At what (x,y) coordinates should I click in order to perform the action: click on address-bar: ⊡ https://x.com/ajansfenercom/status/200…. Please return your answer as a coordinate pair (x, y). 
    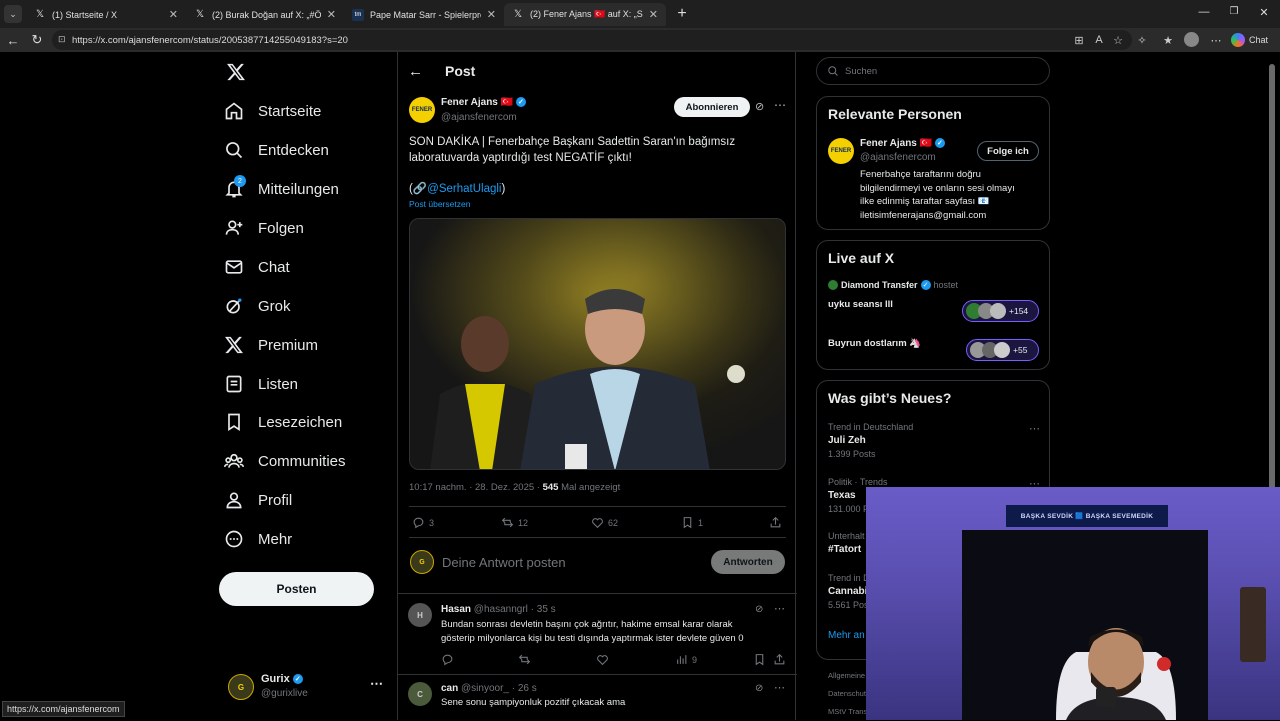
    Looking at the image, I should click on (592, 40).